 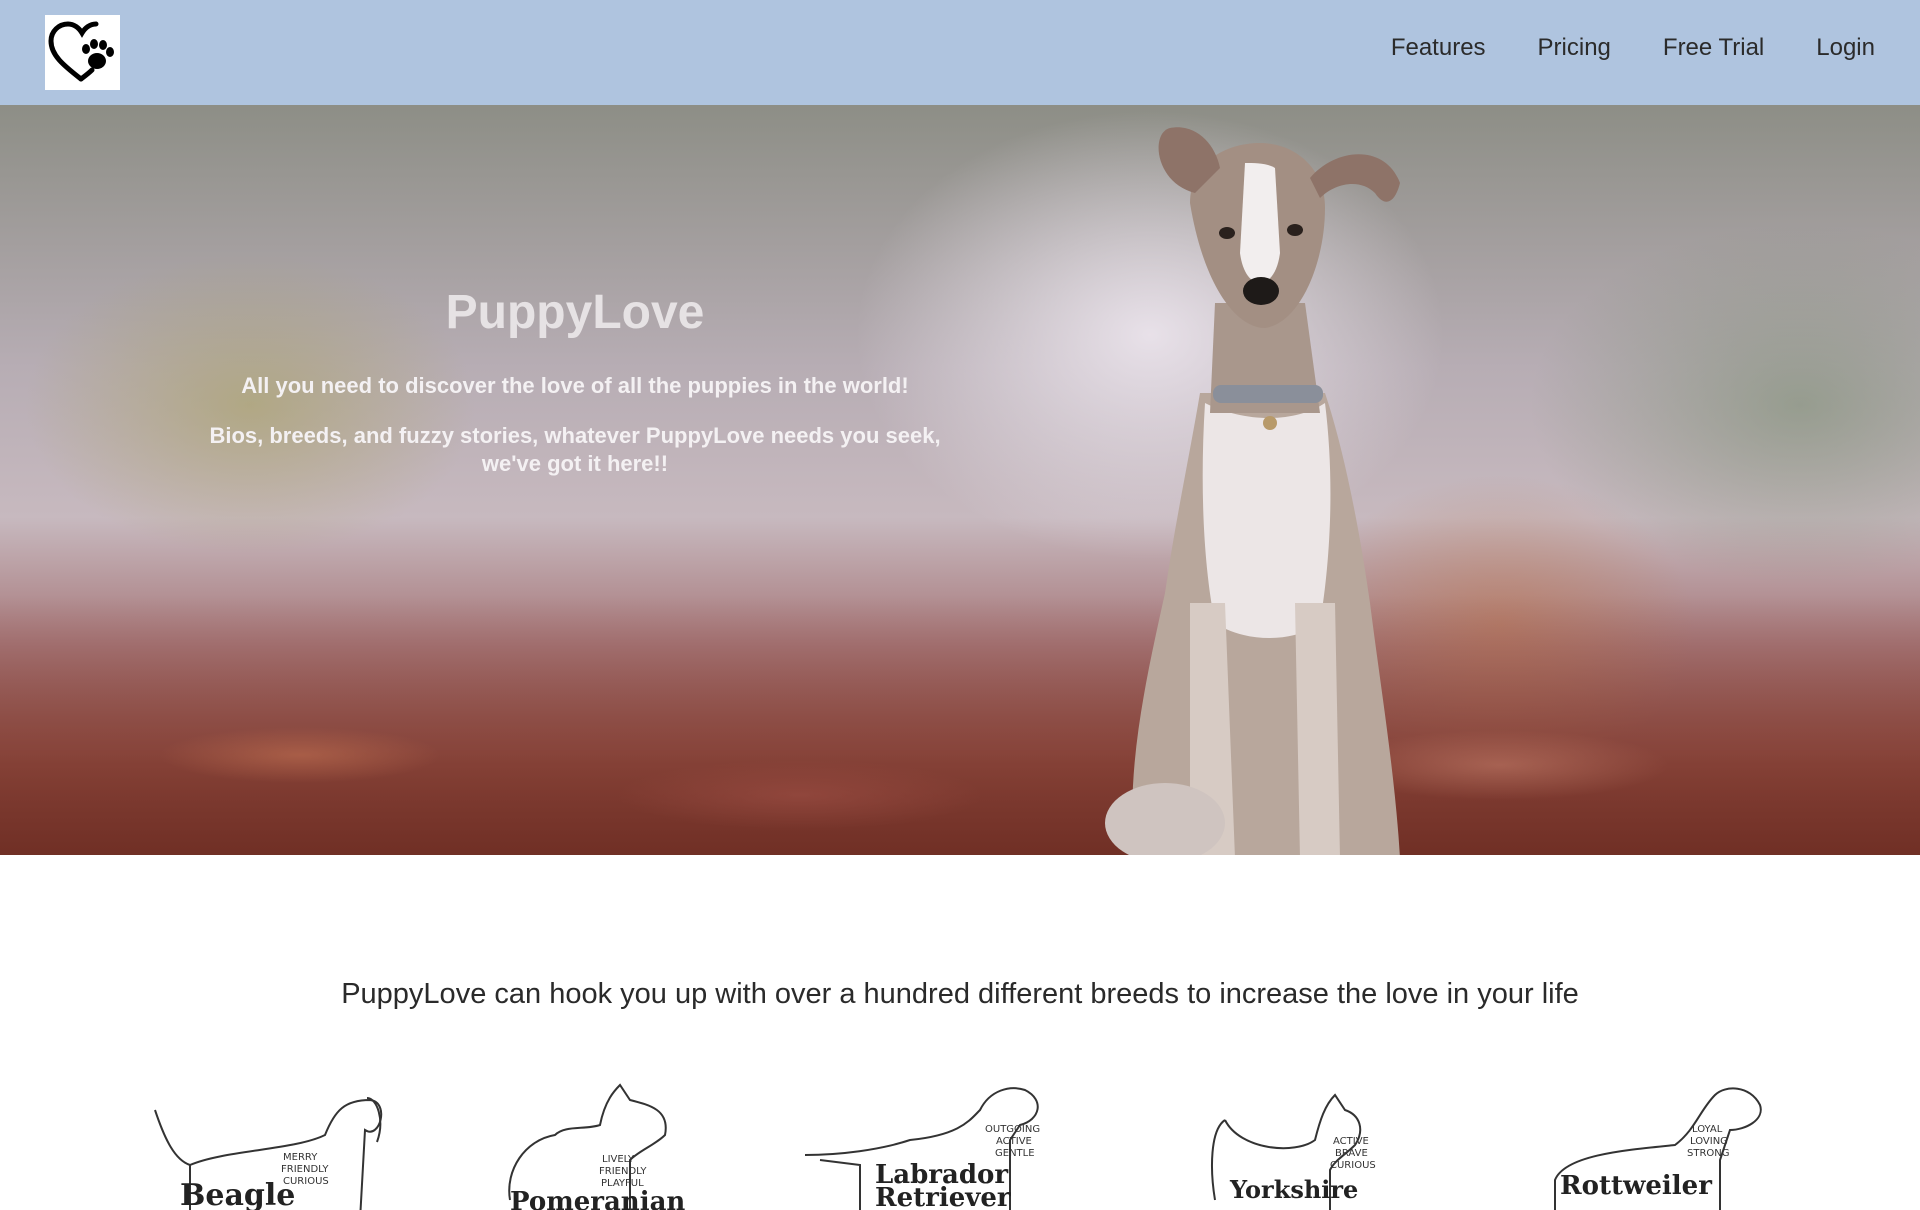 What do you see at coordinates (618, 1159) in the screenshot?
I see `breed-trait: LIVELY` at bounding box center [618, 1159].